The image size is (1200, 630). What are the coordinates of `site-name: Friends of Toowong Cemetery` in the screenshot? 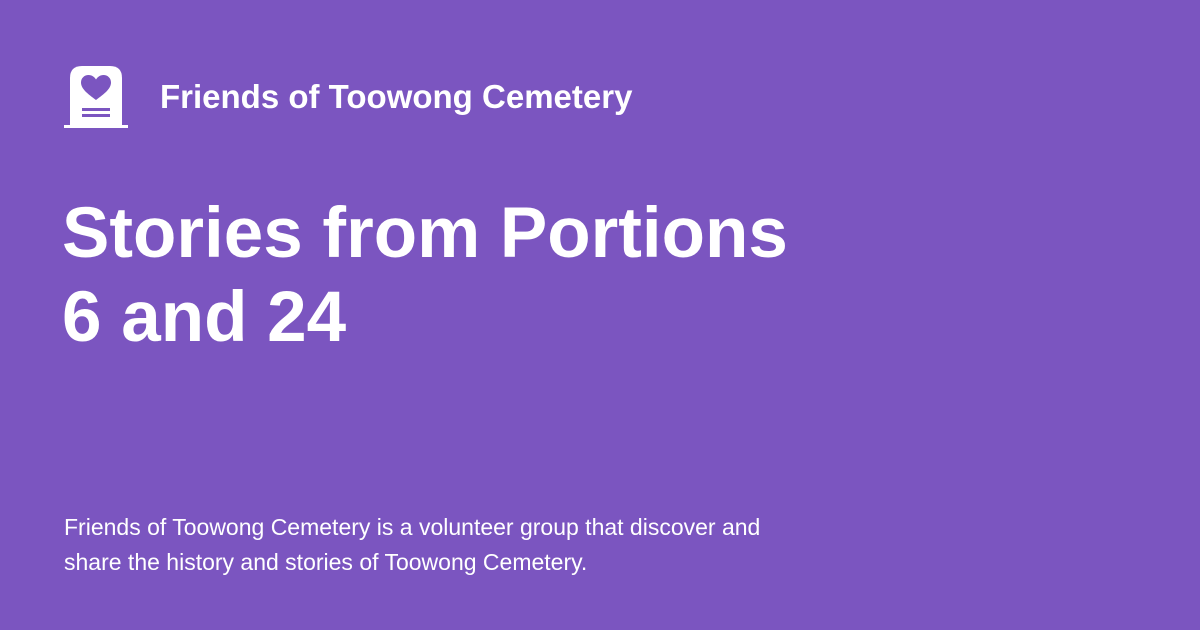 It's located at (396, 96).